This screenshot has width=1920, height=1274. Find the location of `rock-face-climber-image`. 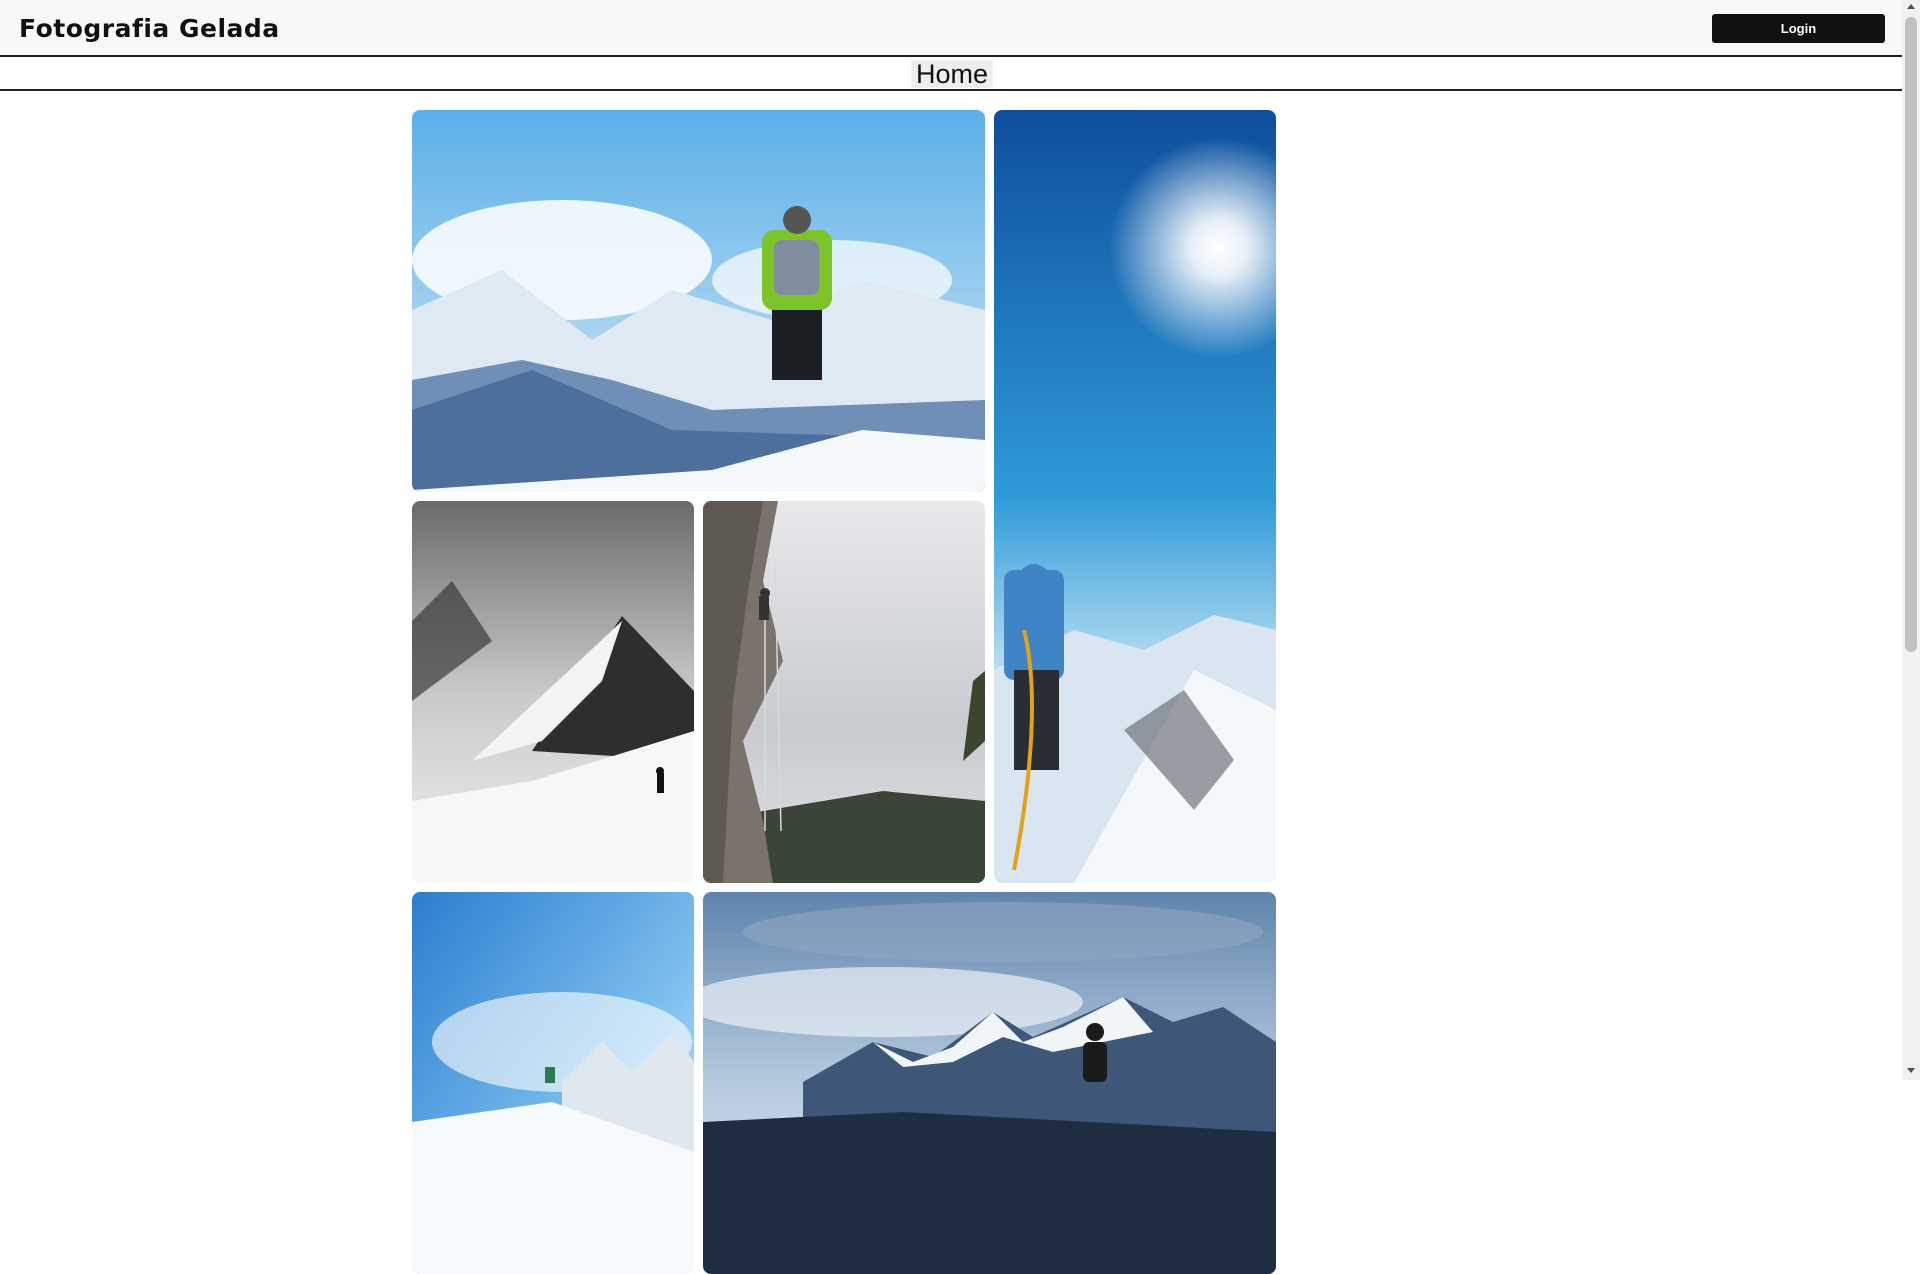

rock-face-climber-image is located at coordinates (844, 692).